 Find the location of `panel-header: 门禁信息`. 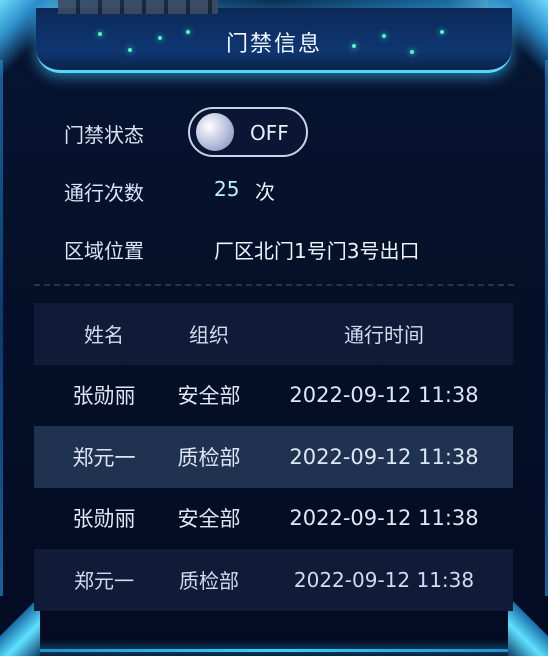

panel-header: 门禁信息 is located at coordinates (274, 39).